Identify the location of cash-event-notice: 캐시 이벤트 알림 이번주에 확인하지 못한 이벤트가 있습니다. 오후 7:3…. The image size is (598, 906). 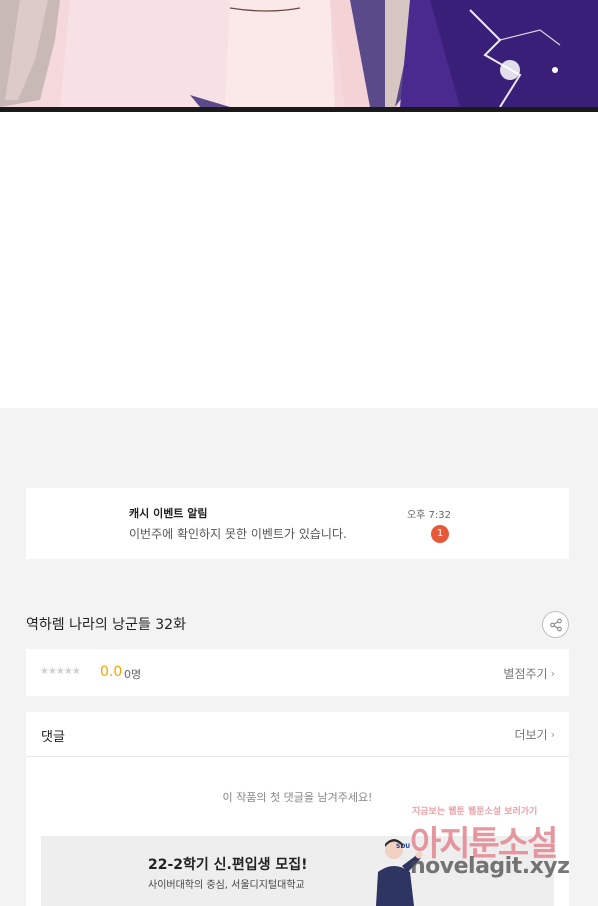
(297, 523).